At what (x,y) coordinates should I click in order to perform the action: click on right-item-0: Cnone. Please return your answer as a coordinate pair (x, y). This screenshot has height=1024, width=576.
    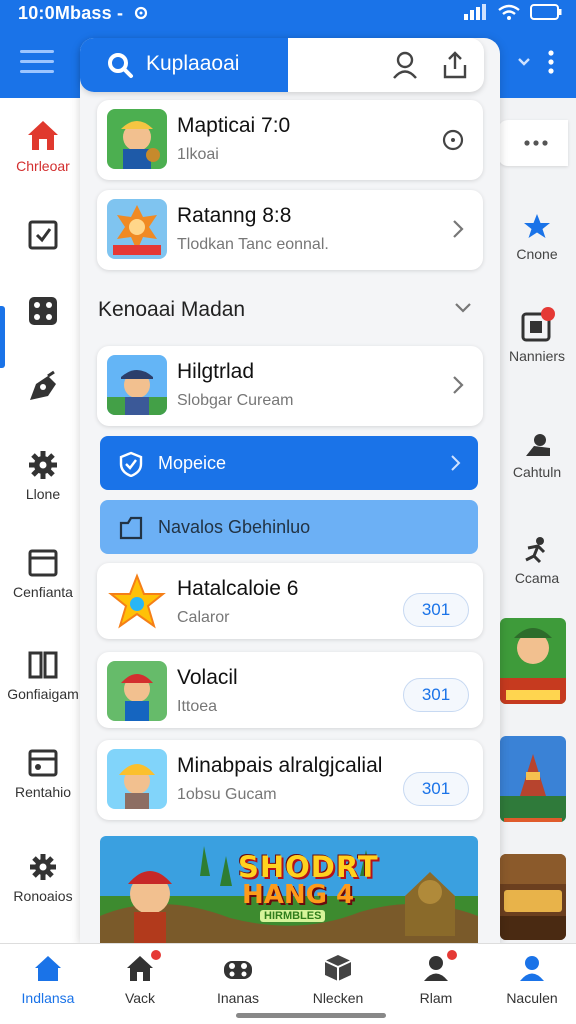
    Looking at the image, I should click on (537, 237).